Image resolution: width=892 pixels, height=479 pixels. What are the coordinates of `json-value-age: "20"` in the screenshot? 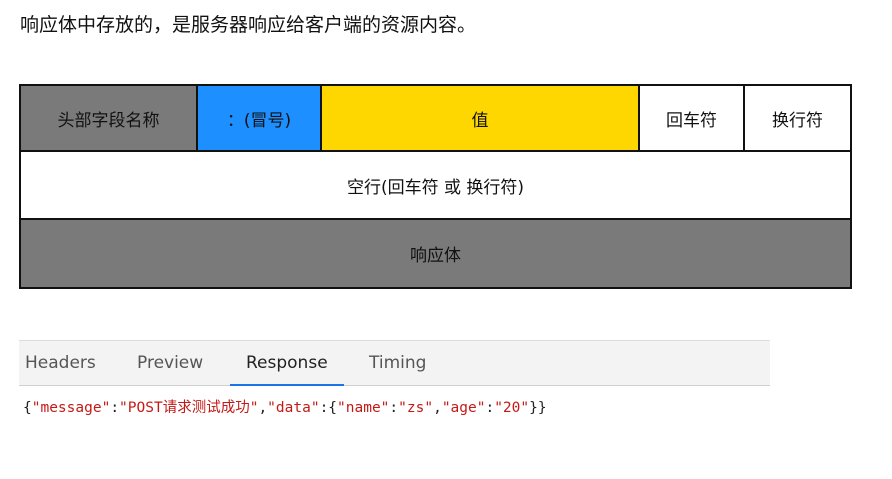 It's located at (512, 408).